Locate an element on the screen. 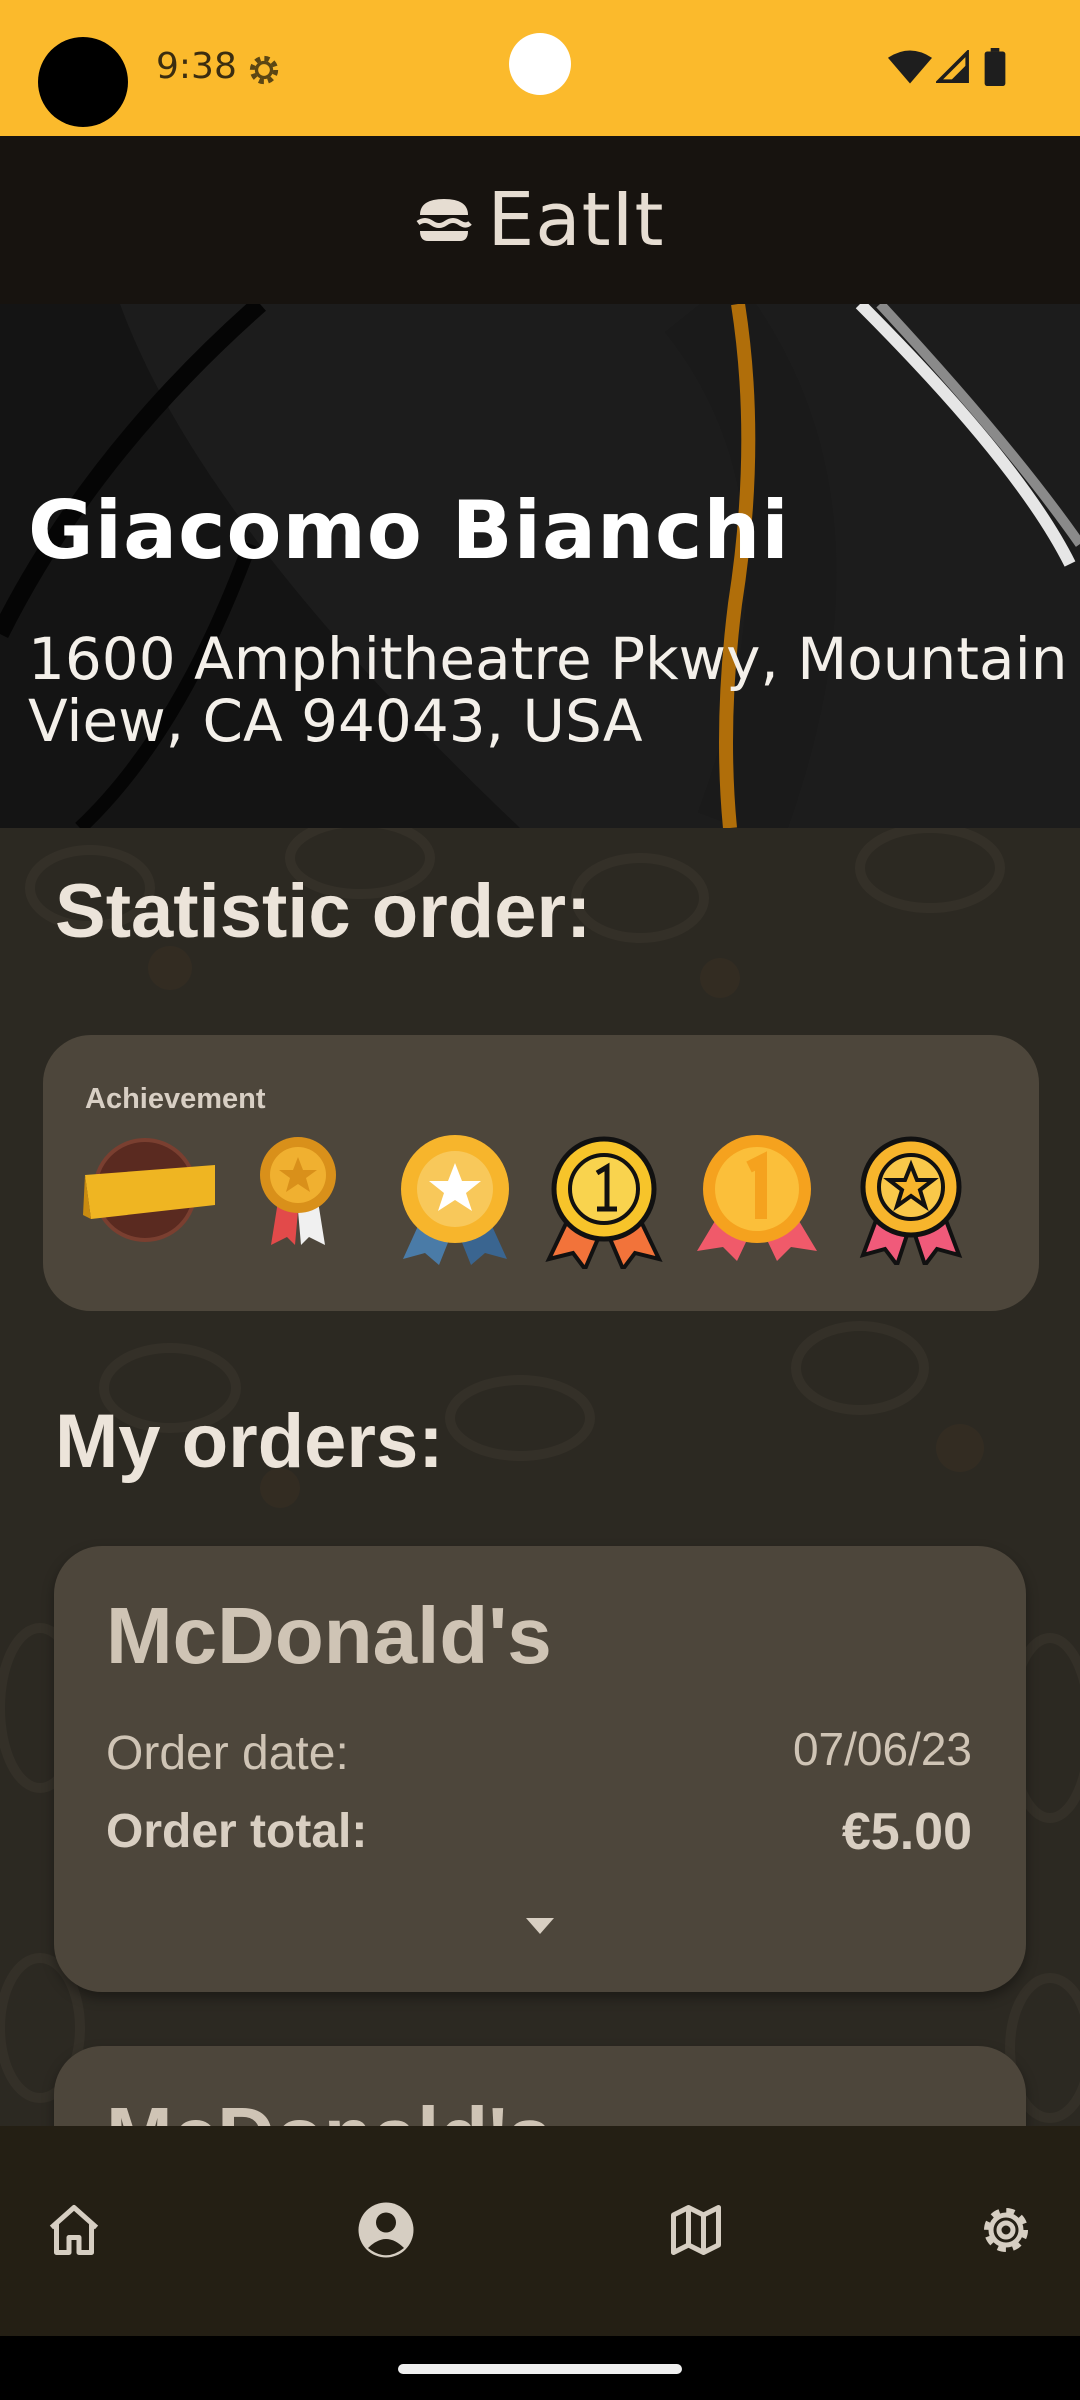 This screenshot has height=2400, width=1080. home-gesture-handle is located at coordinates (540, 2369).